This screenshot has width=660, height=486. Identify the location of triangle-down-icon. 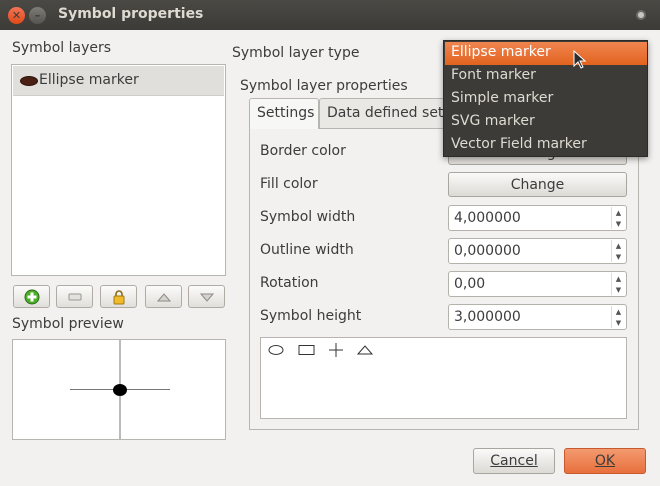
(206, 297).